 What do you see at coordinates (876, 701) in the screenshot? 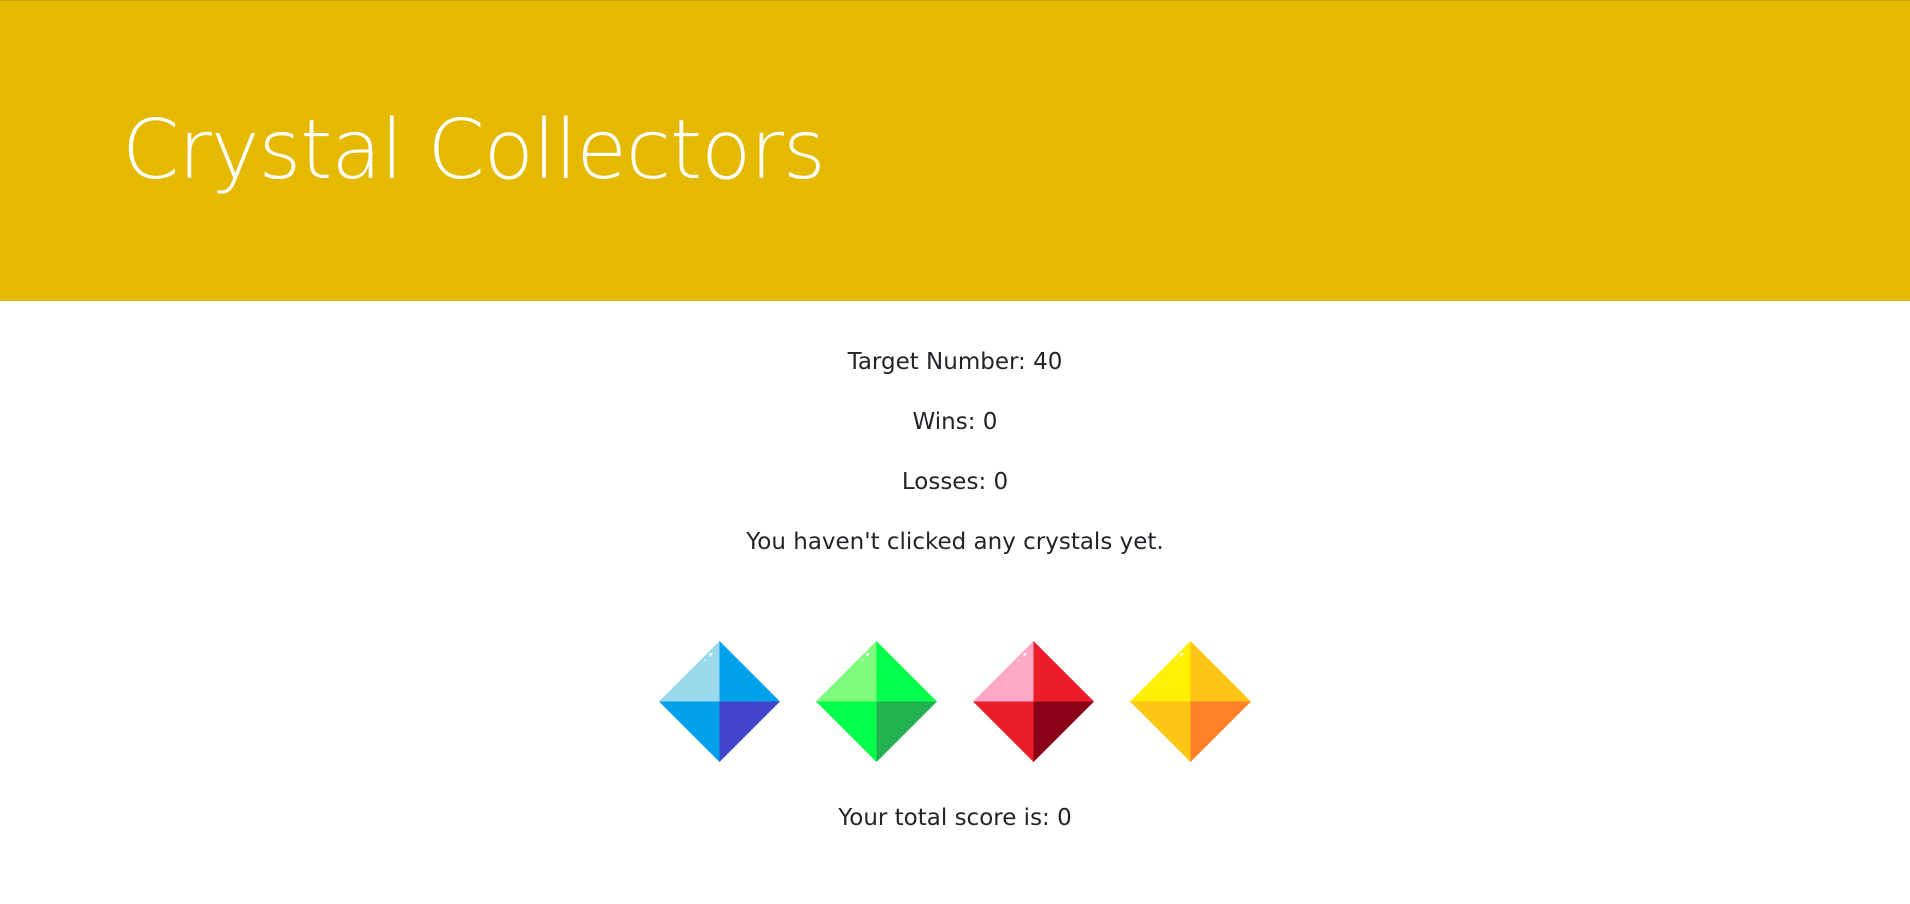
I see `green-crystal-icon` at bounding box center [876, 701].